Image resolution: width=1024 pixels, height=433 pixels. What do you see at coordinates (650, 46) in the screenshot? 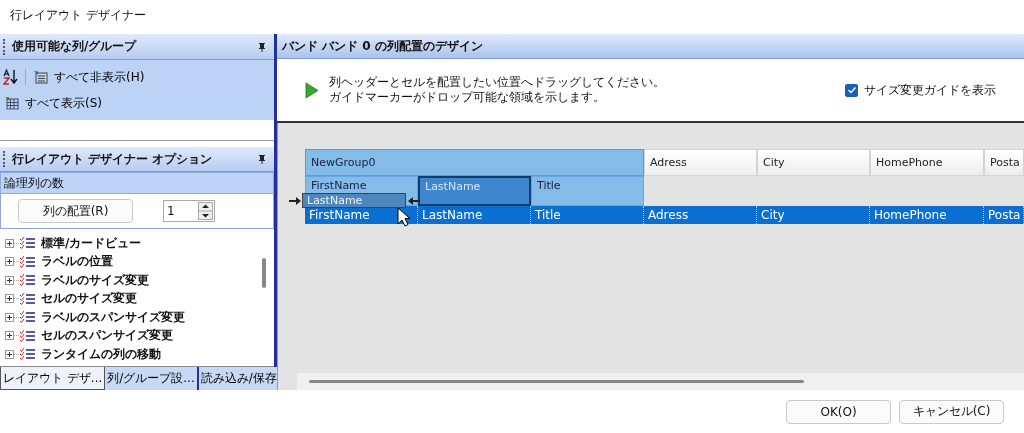
I see `panel-header: バンド バンド 0 の列配置のデザイン` at bounding box center [650, 46].